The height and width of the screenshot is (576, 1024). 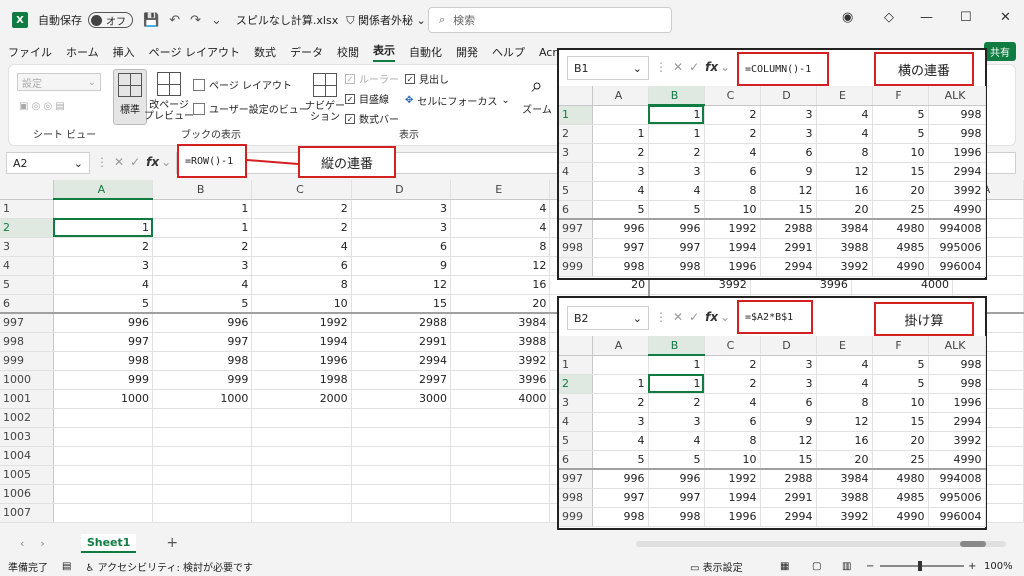 What do you see at coordinates (844, 96) in the screenshot?
I see `column-header: E` at bounding box center [844, 96].